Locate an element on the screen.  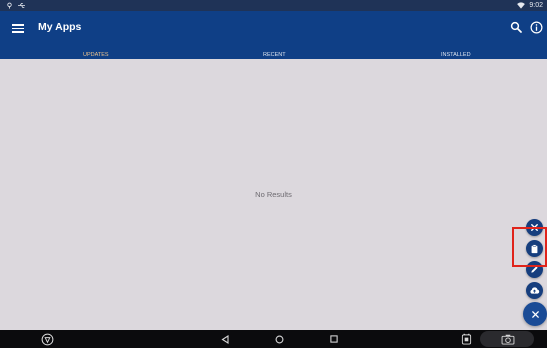
vpn-key-icon is located at coordinates (47, 339).